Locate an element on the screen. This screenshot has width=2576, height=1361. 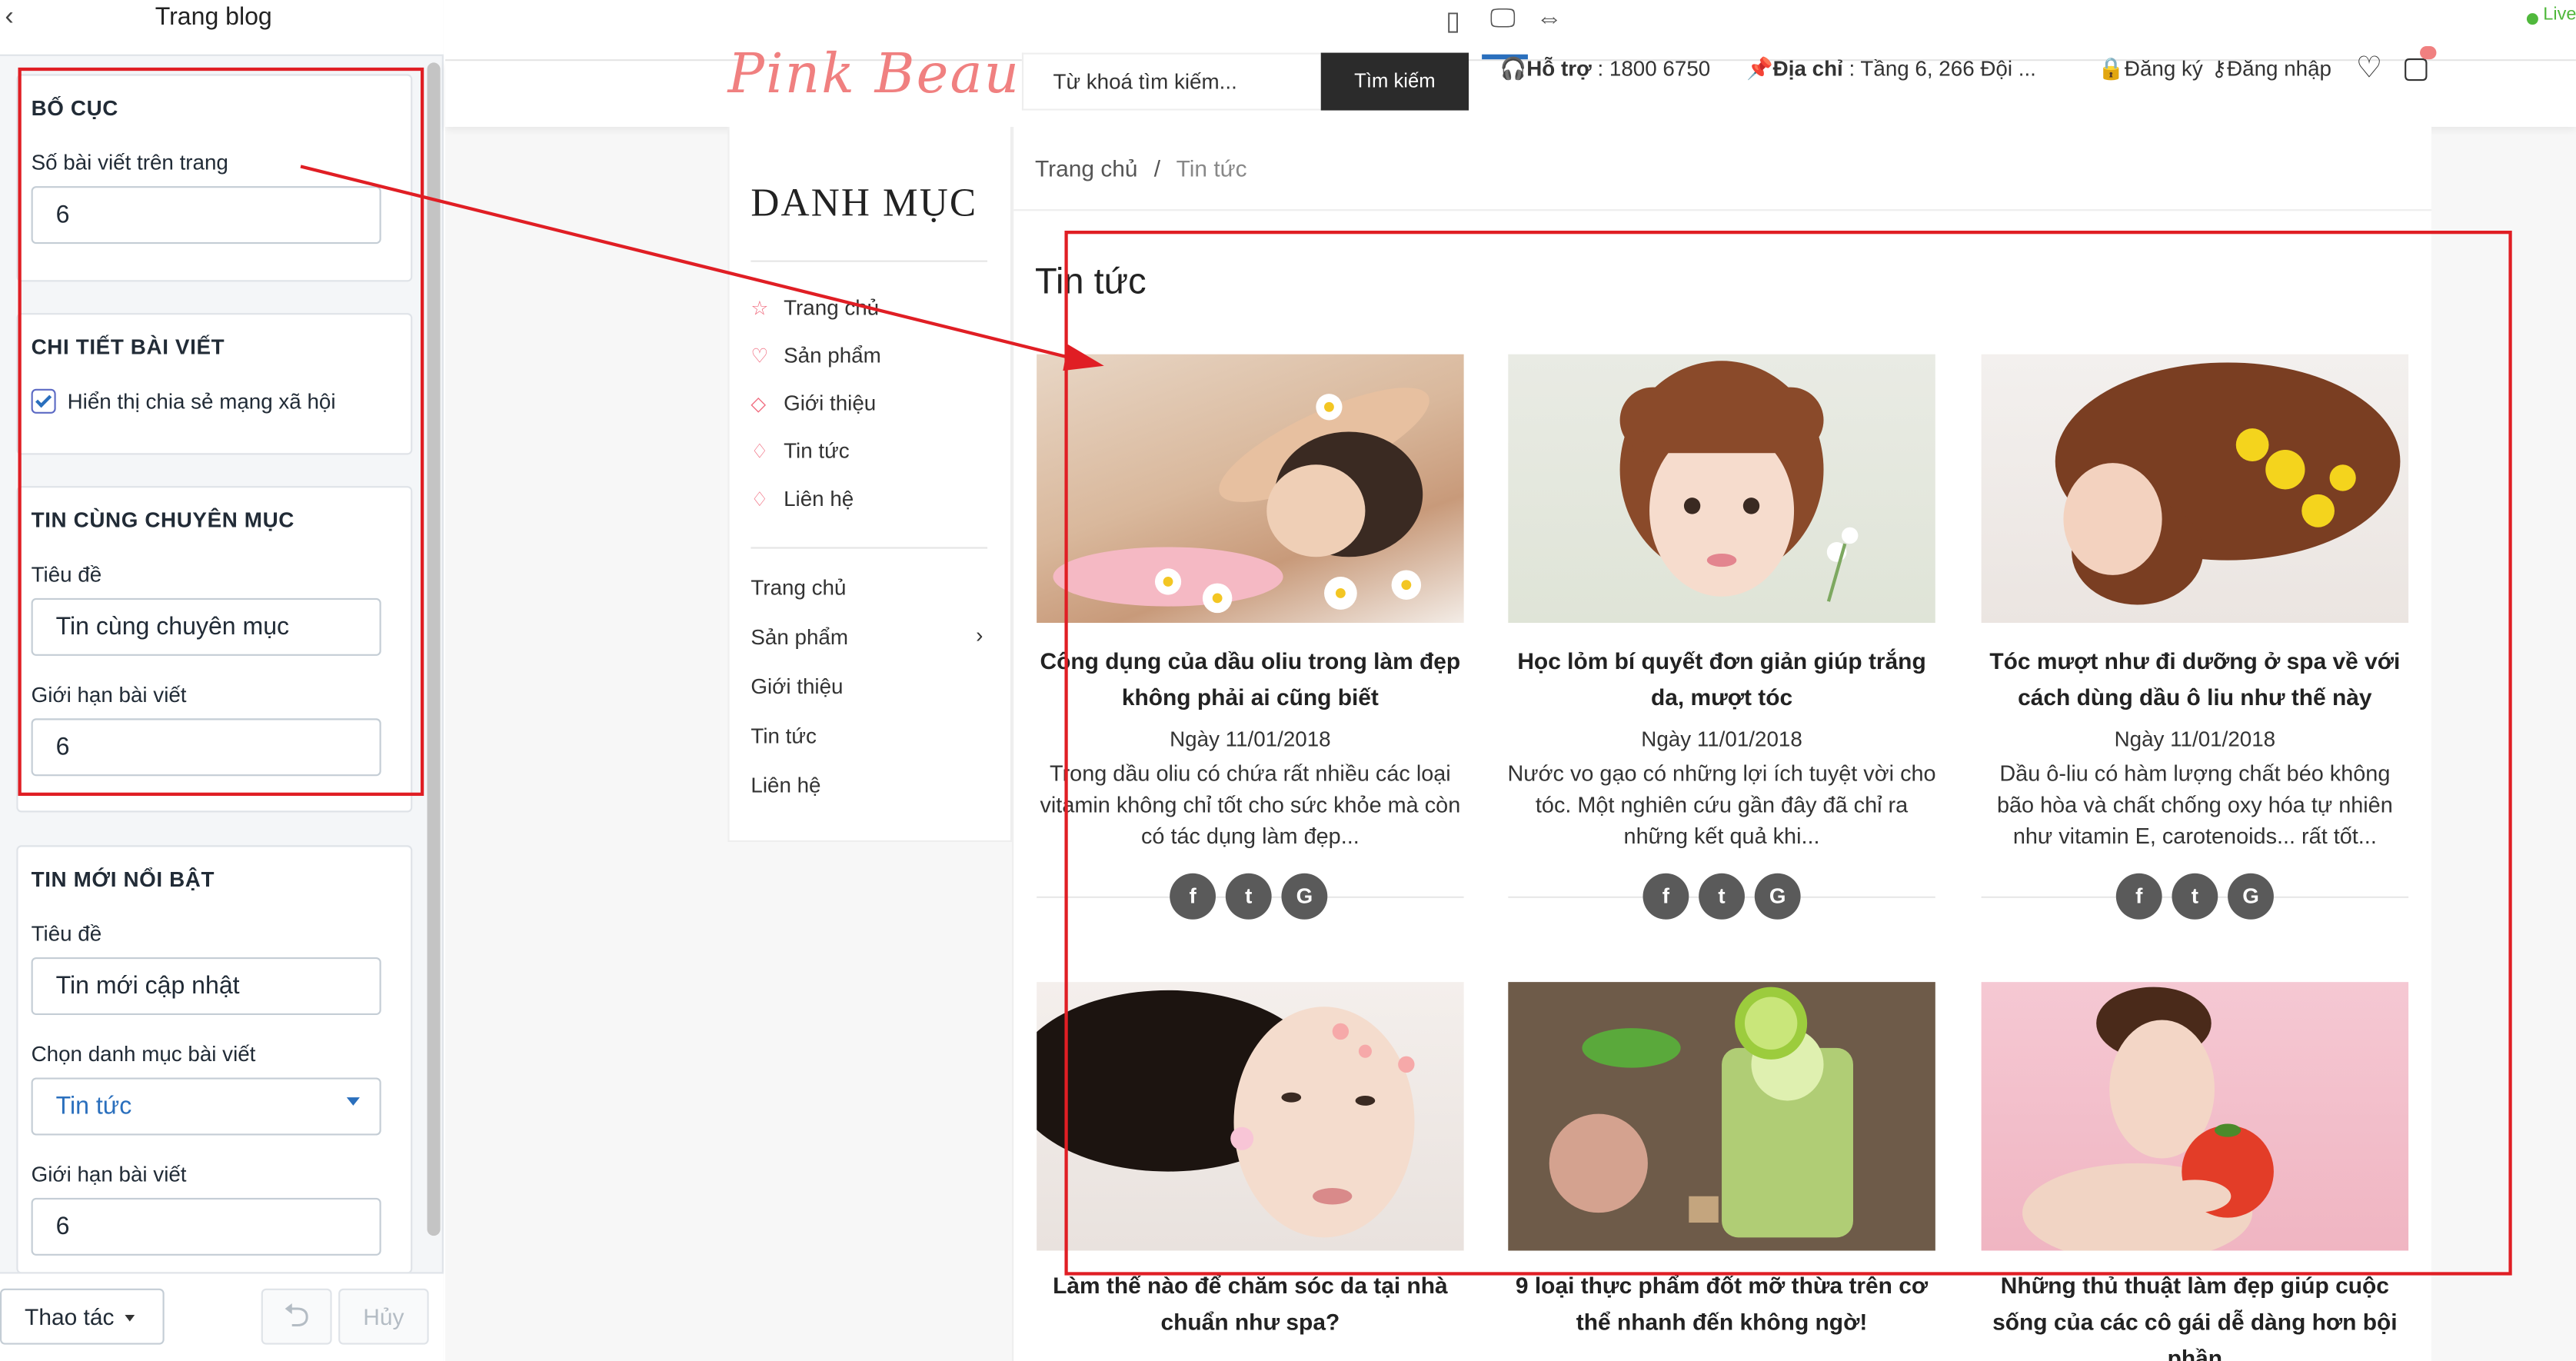
undo-icon: ⮌ is located at coordinates (296, 1316).